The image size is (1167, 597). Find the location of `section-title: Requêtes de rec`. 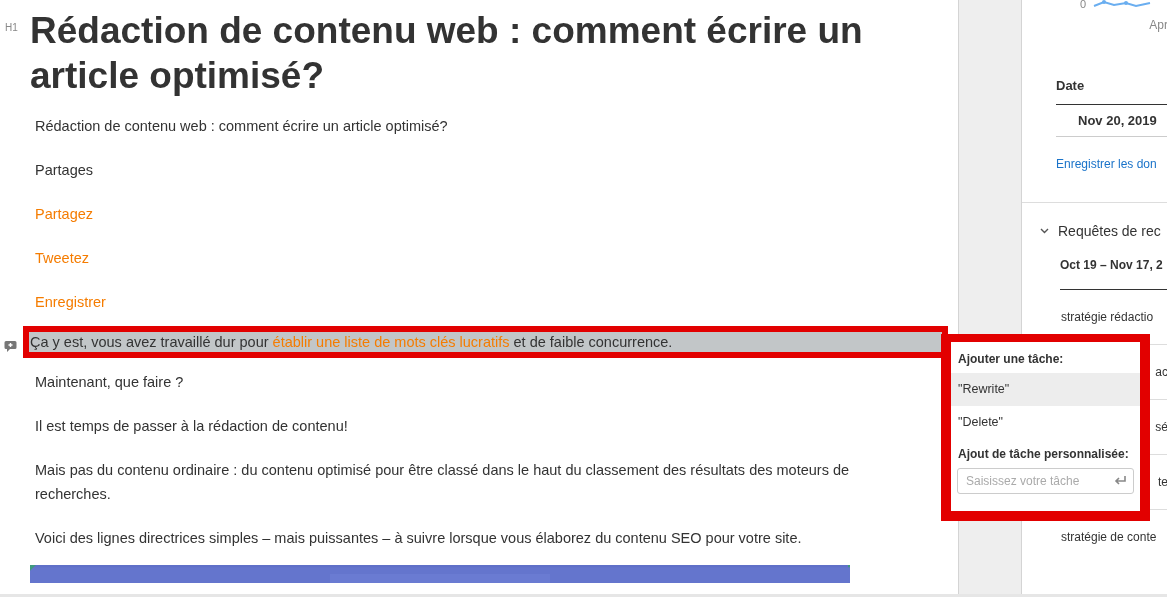

section-title: Requêtes de rec is located at coordinates (1109, 231).